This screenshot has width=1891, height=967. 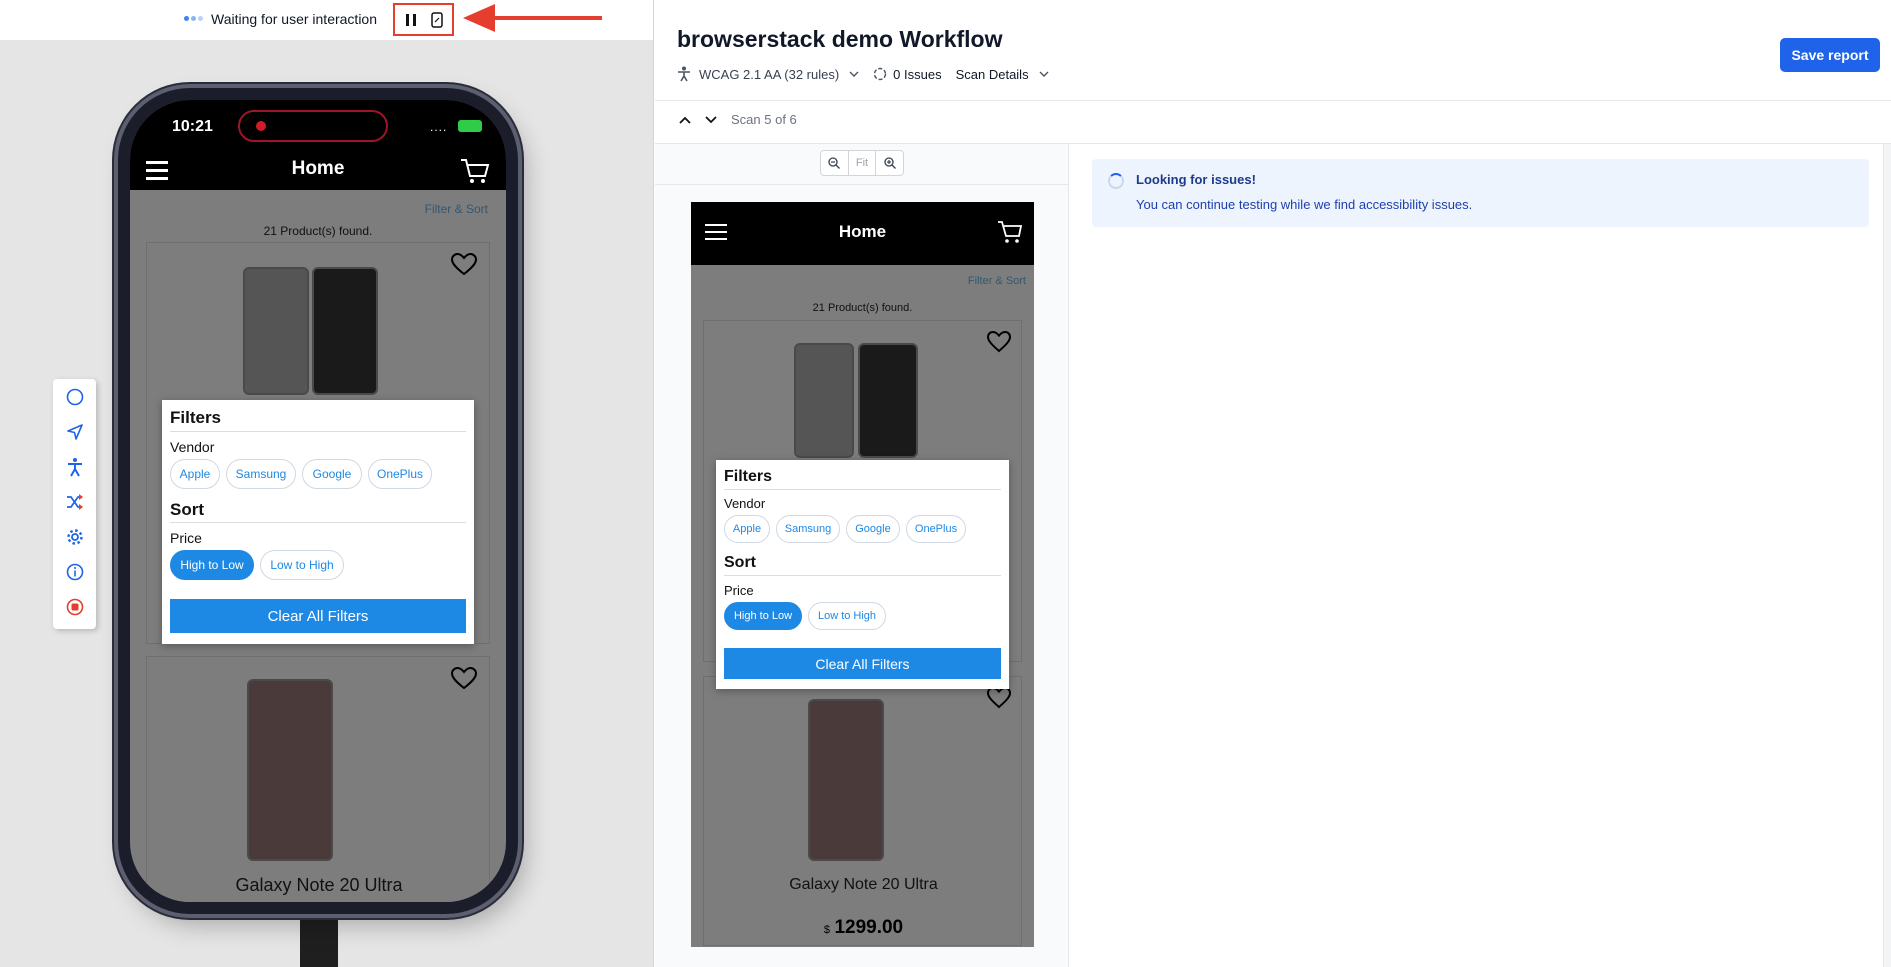 What do you see at coordinates (835, 163) in the screenshot?
I see `zoom-out-button` at bounding box center [835, 163].